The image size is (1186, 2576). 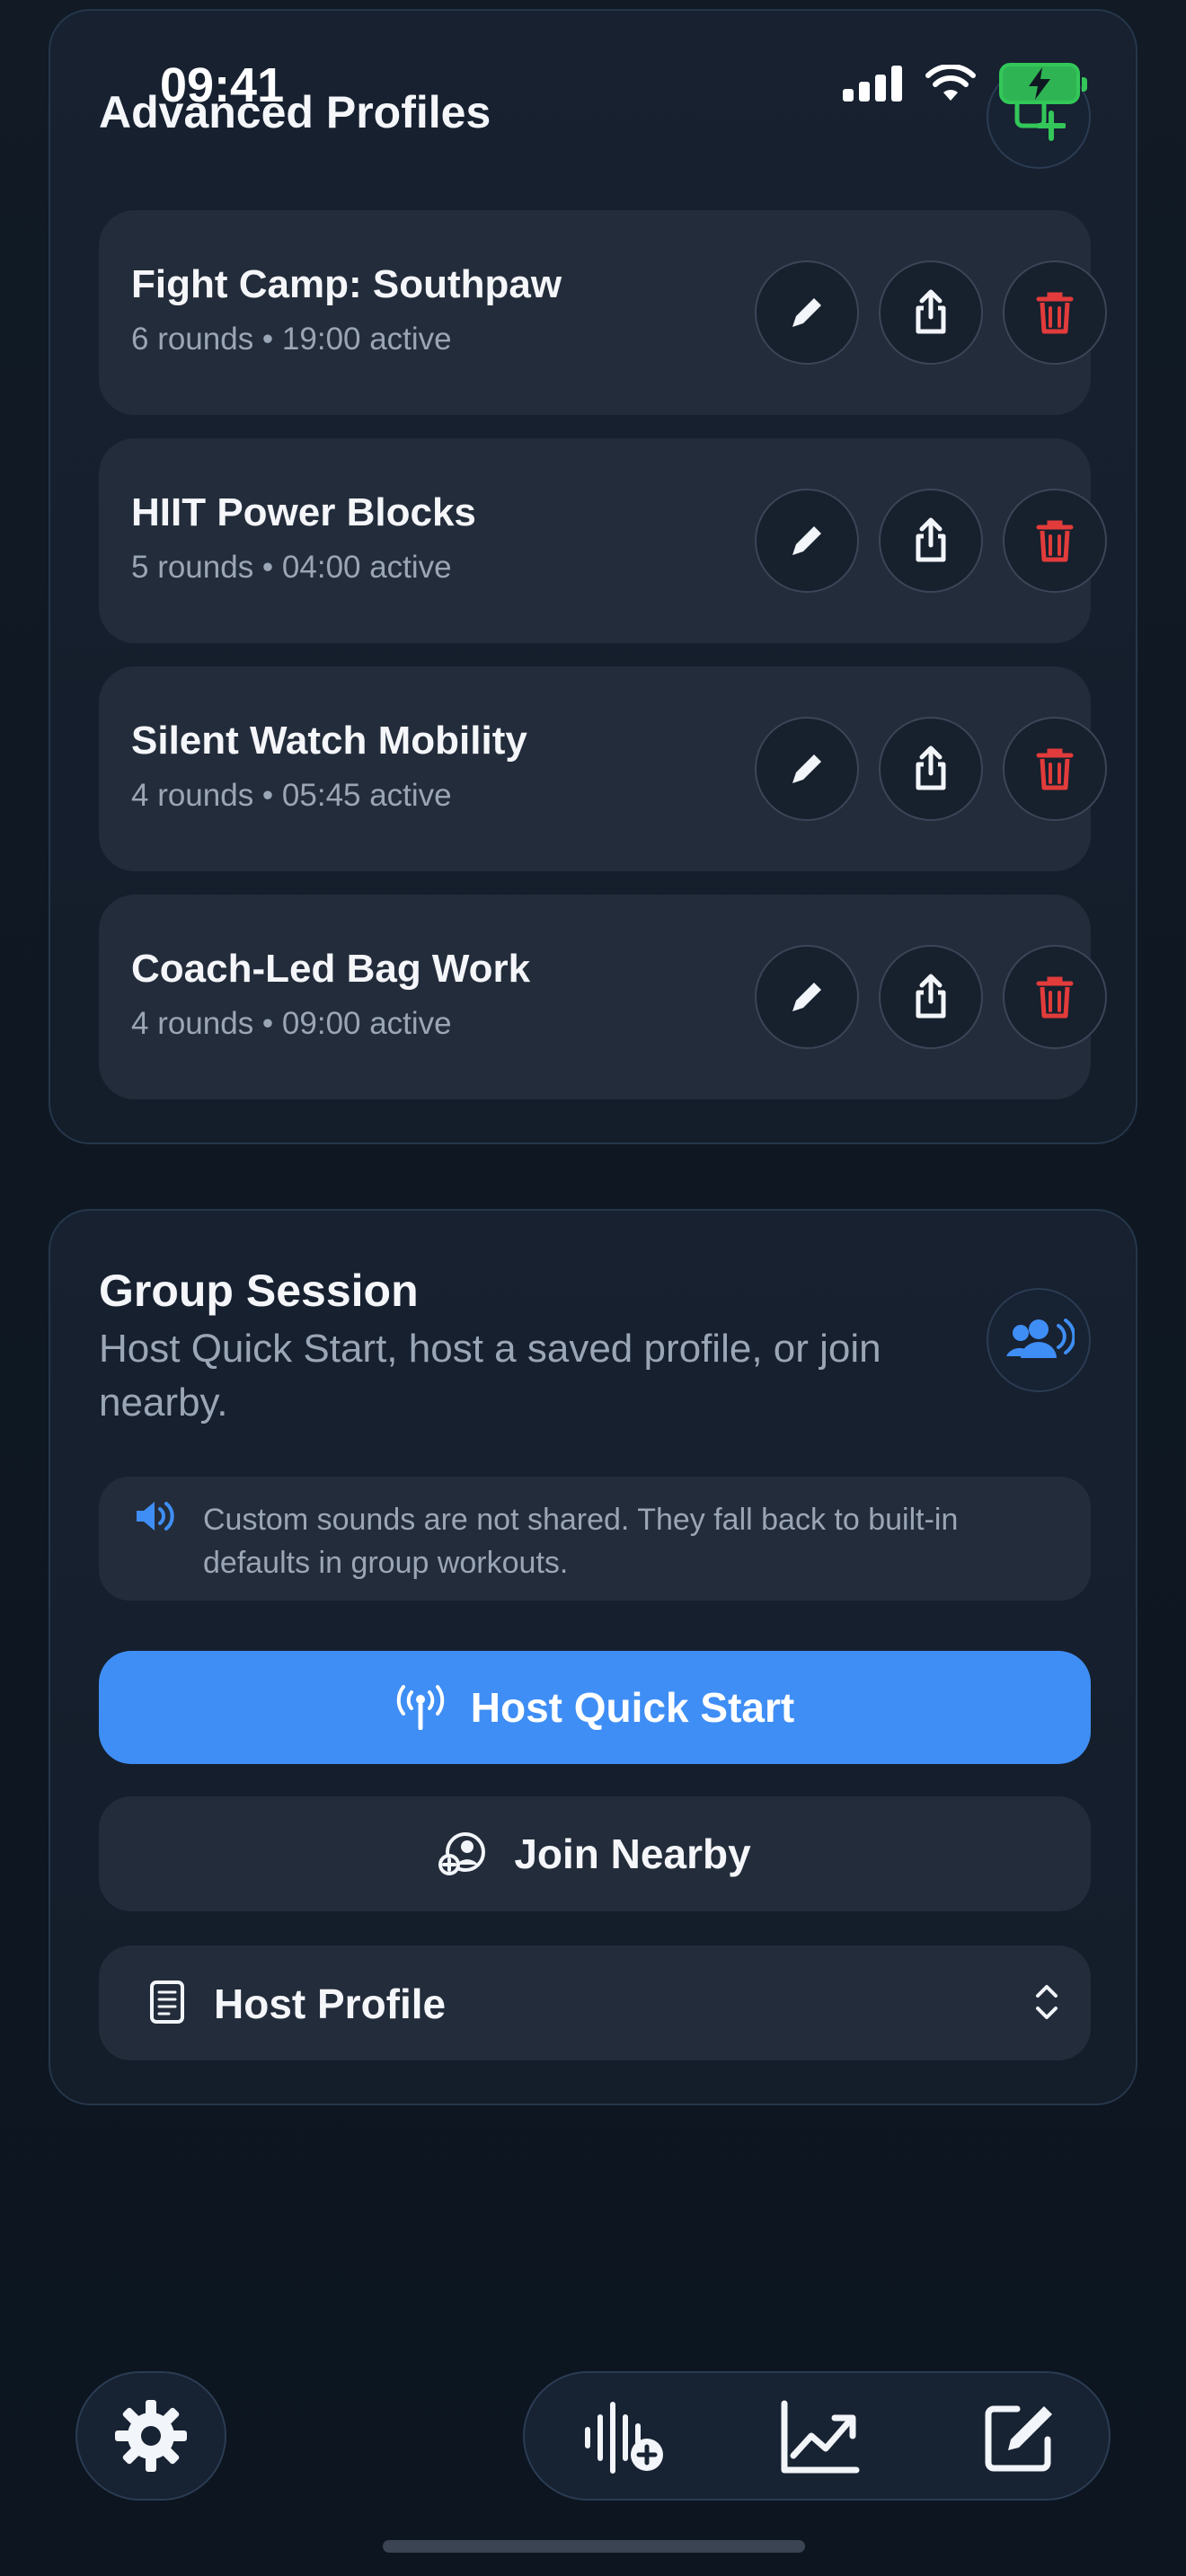 What do you see at coordinates (291, 339) in the screenshot?
I see `profile-meta: 6 rounds • 19:00 active` at bounding box center [291, 339].